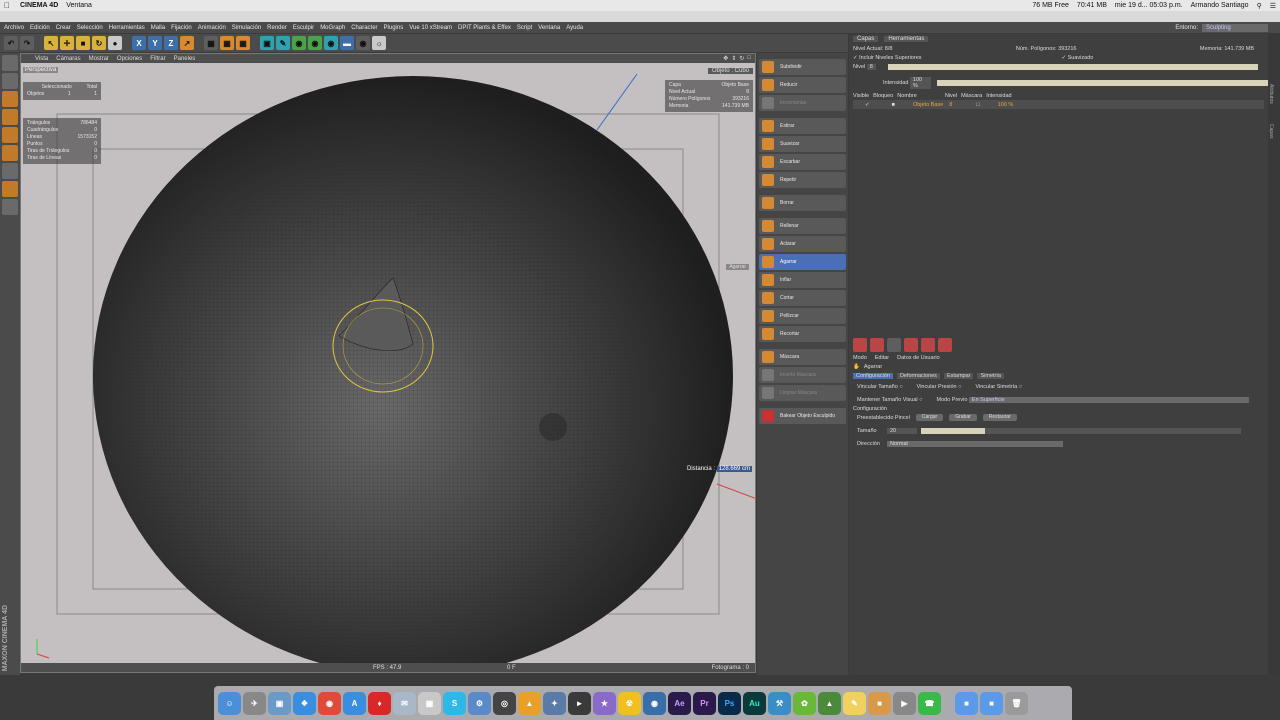 The width and height of the screenshot is (1280, 720). What do you see at coordinates (187, 43) in the screenshot?
I see `coordinate-system-icon: ↗` at bounding box center [187, 43].